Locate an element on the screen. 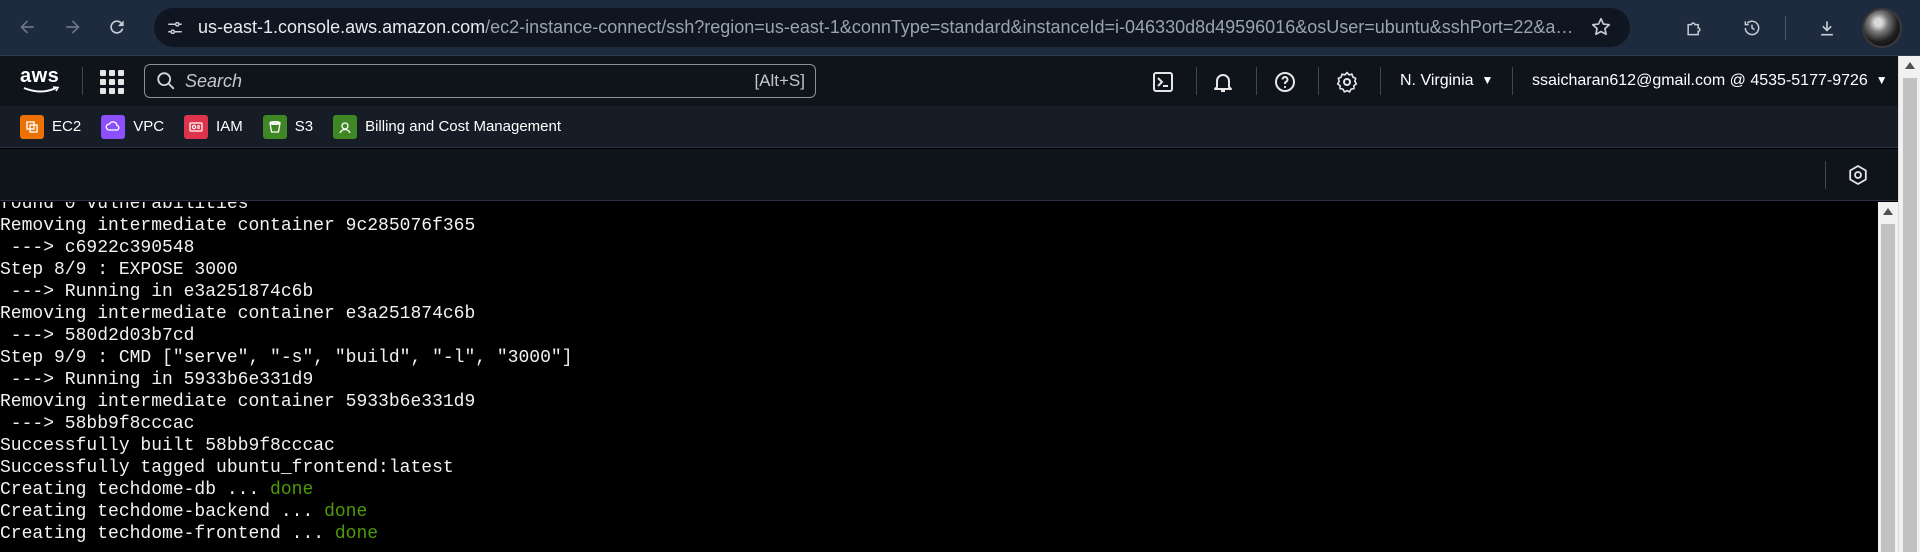  puzzle-icon is located at coordinates (1694, 28).